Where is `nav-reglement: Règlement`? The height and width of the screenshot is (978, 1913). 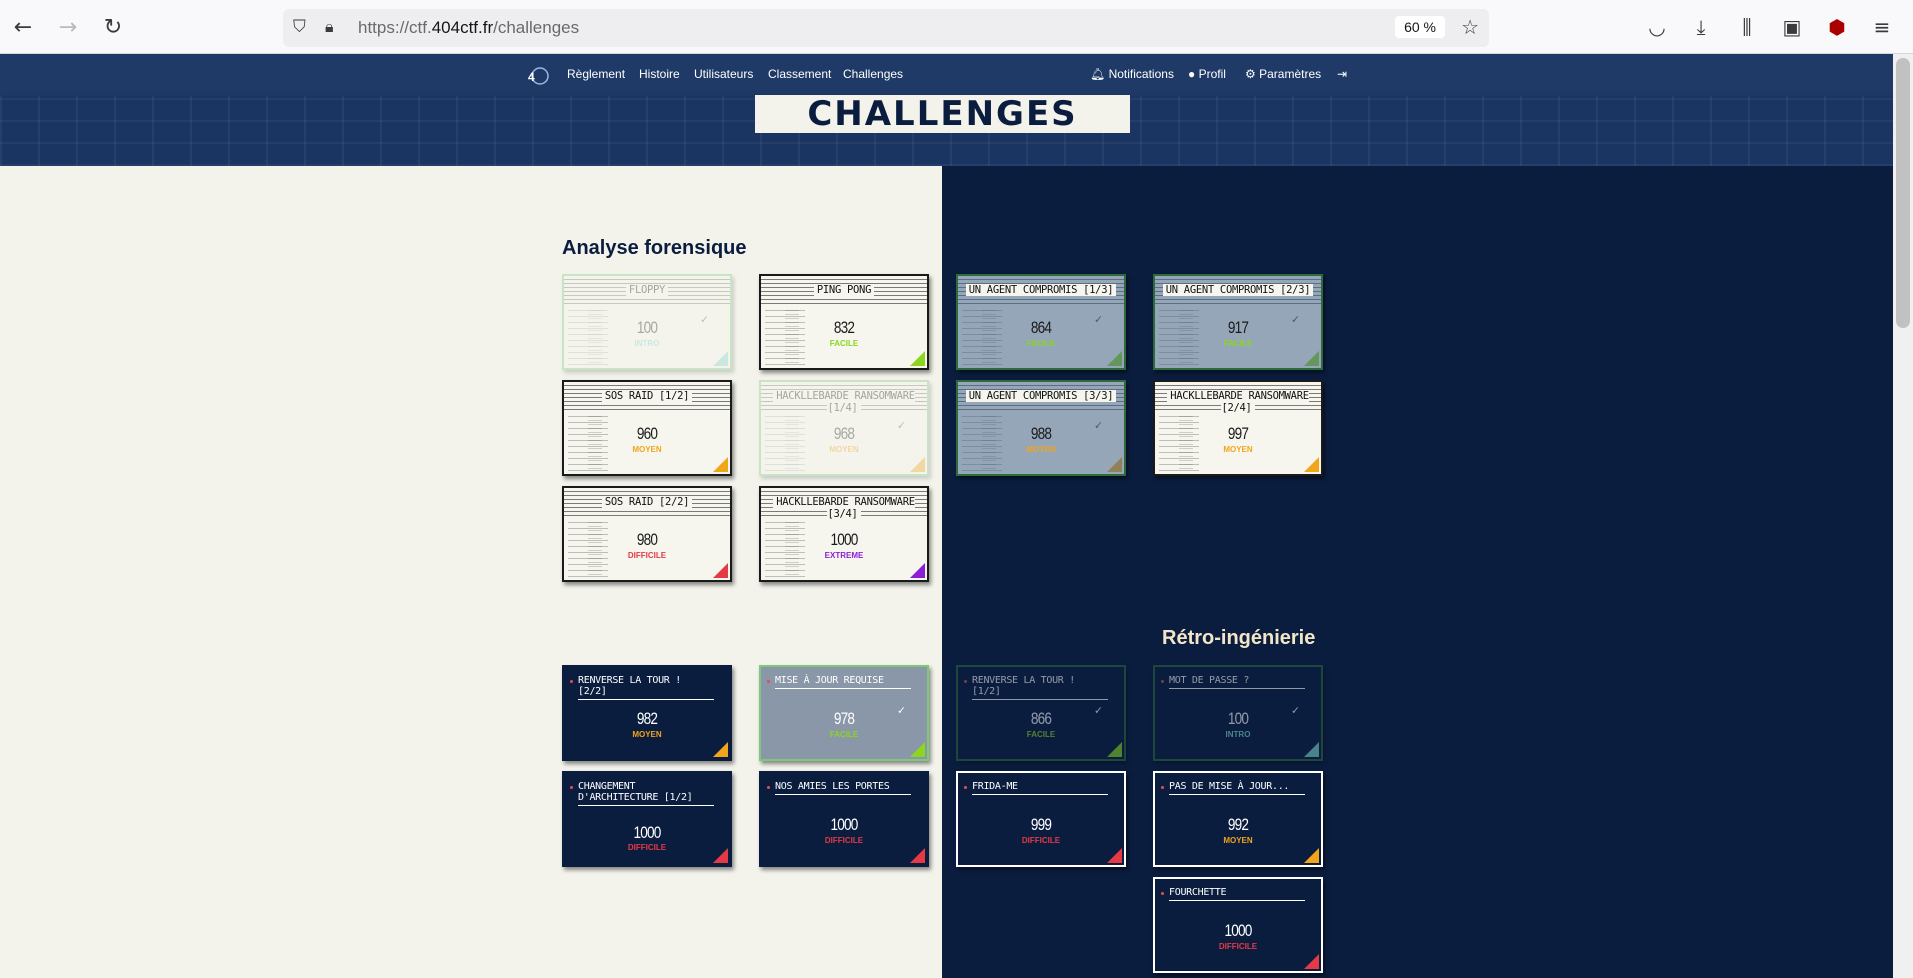
nav-reglement: Règlement is located at coordinates (596, 74).